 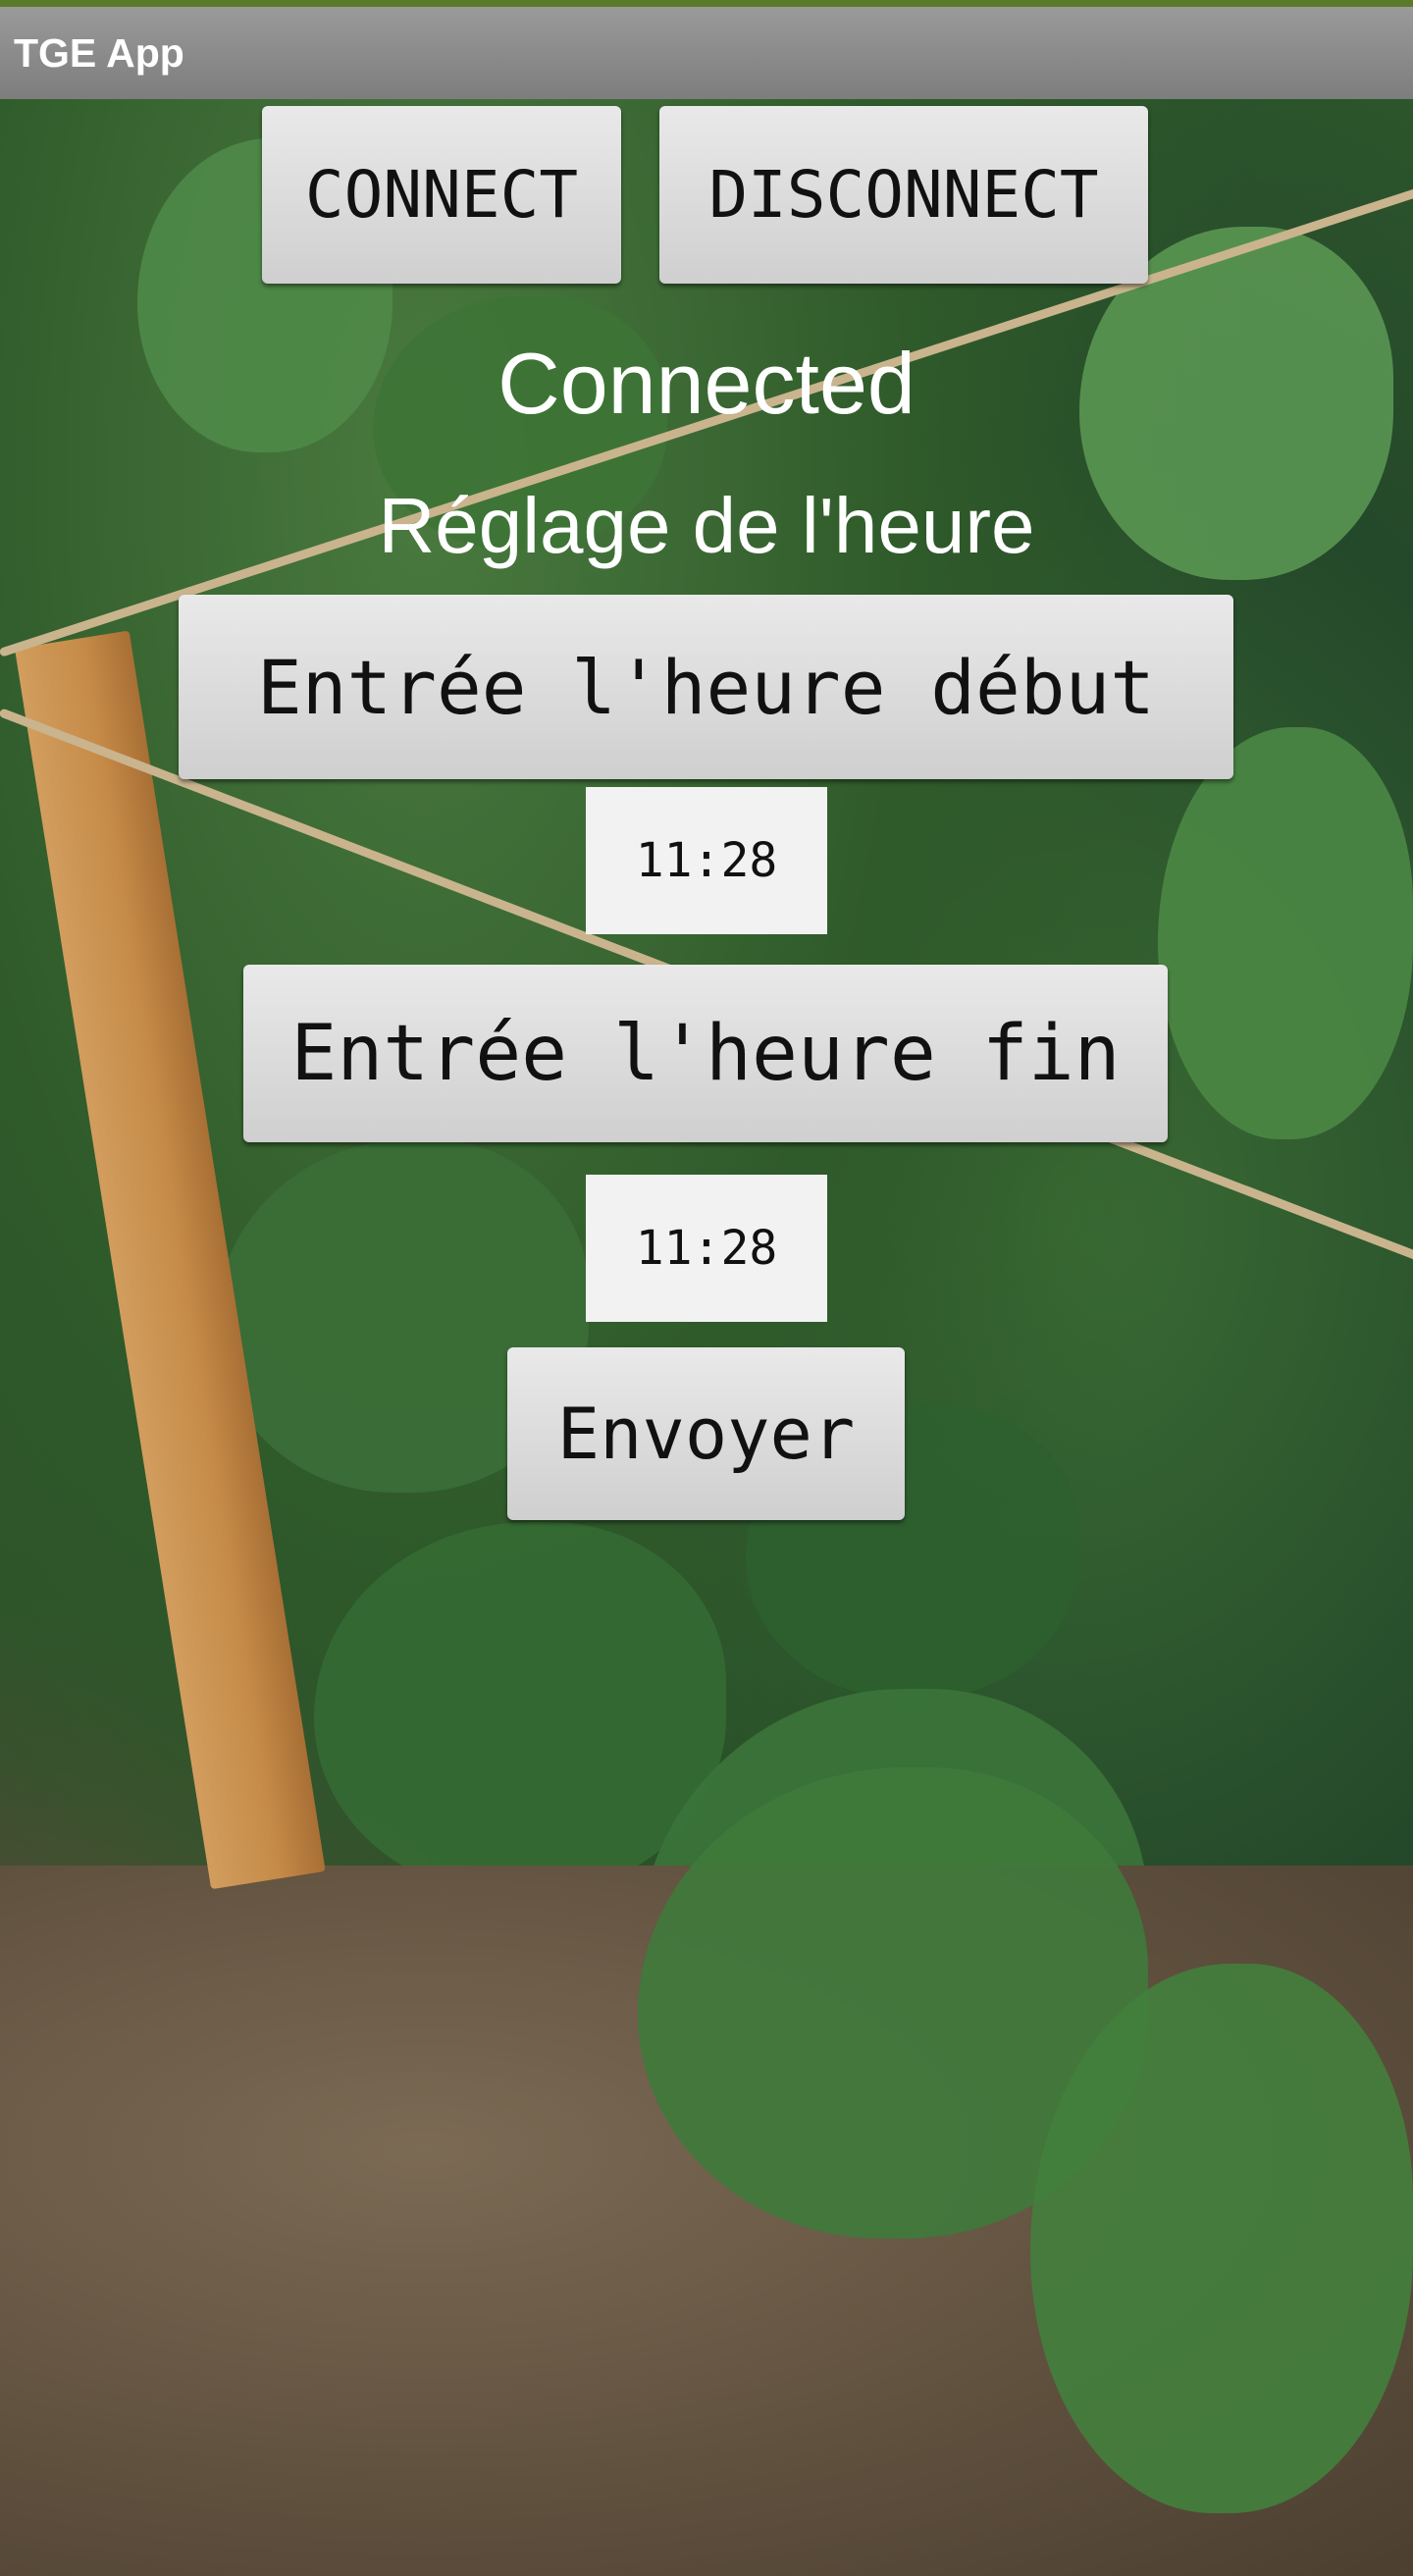 I want to click on app-title: TGE App, so click(x=99, y=52).